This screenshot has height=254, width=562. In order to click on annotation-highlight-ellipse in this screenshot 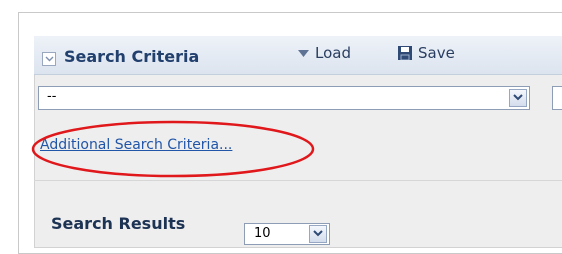, I will do `click(173, 149)`.